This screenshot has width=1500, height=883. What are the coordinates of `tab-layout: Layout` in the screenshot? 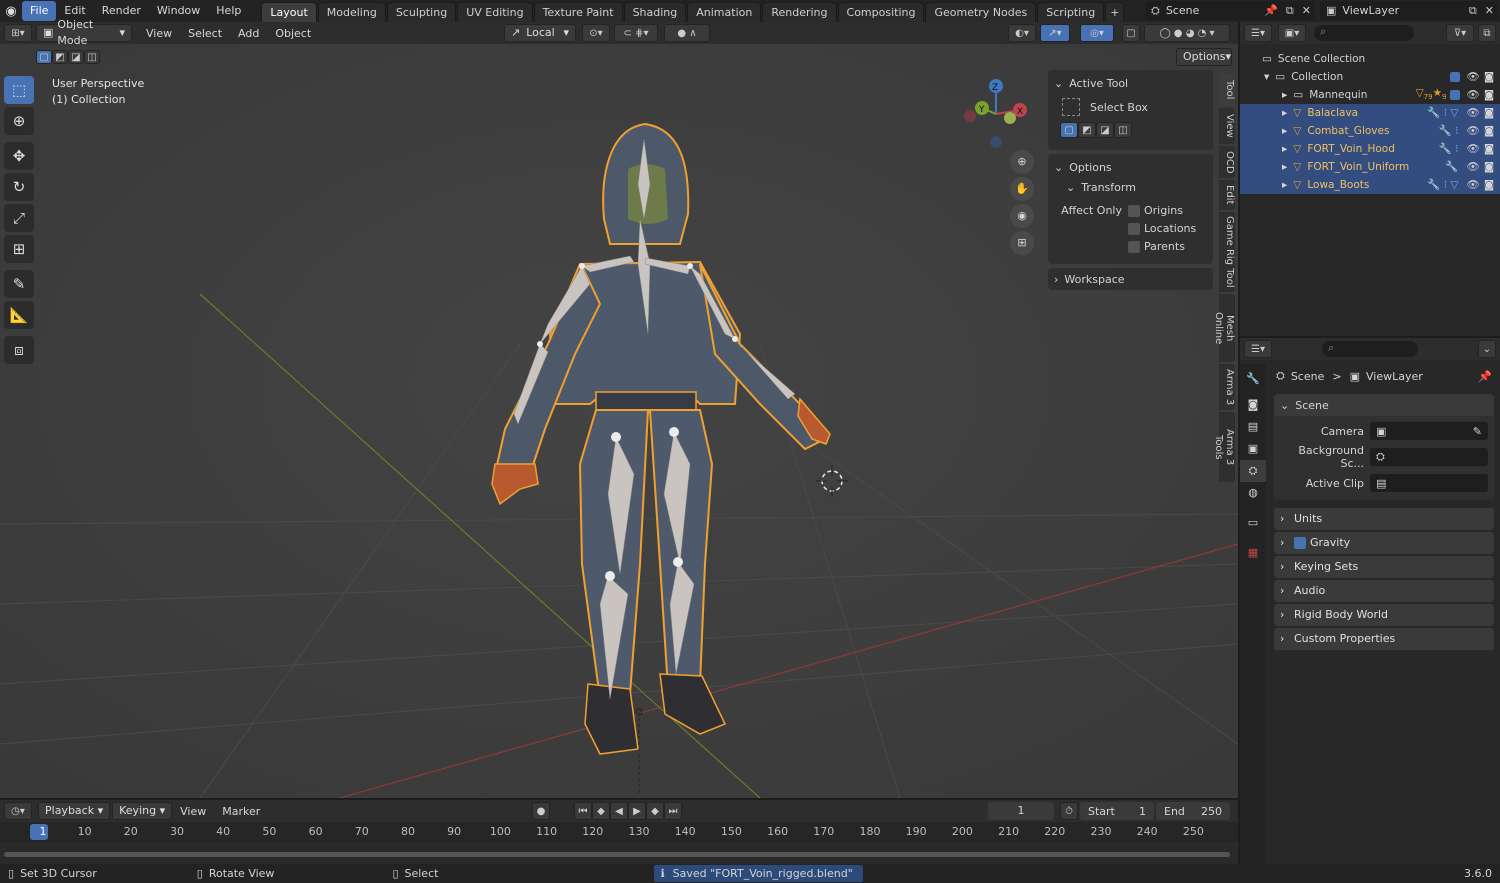 It's located at (289, 12).